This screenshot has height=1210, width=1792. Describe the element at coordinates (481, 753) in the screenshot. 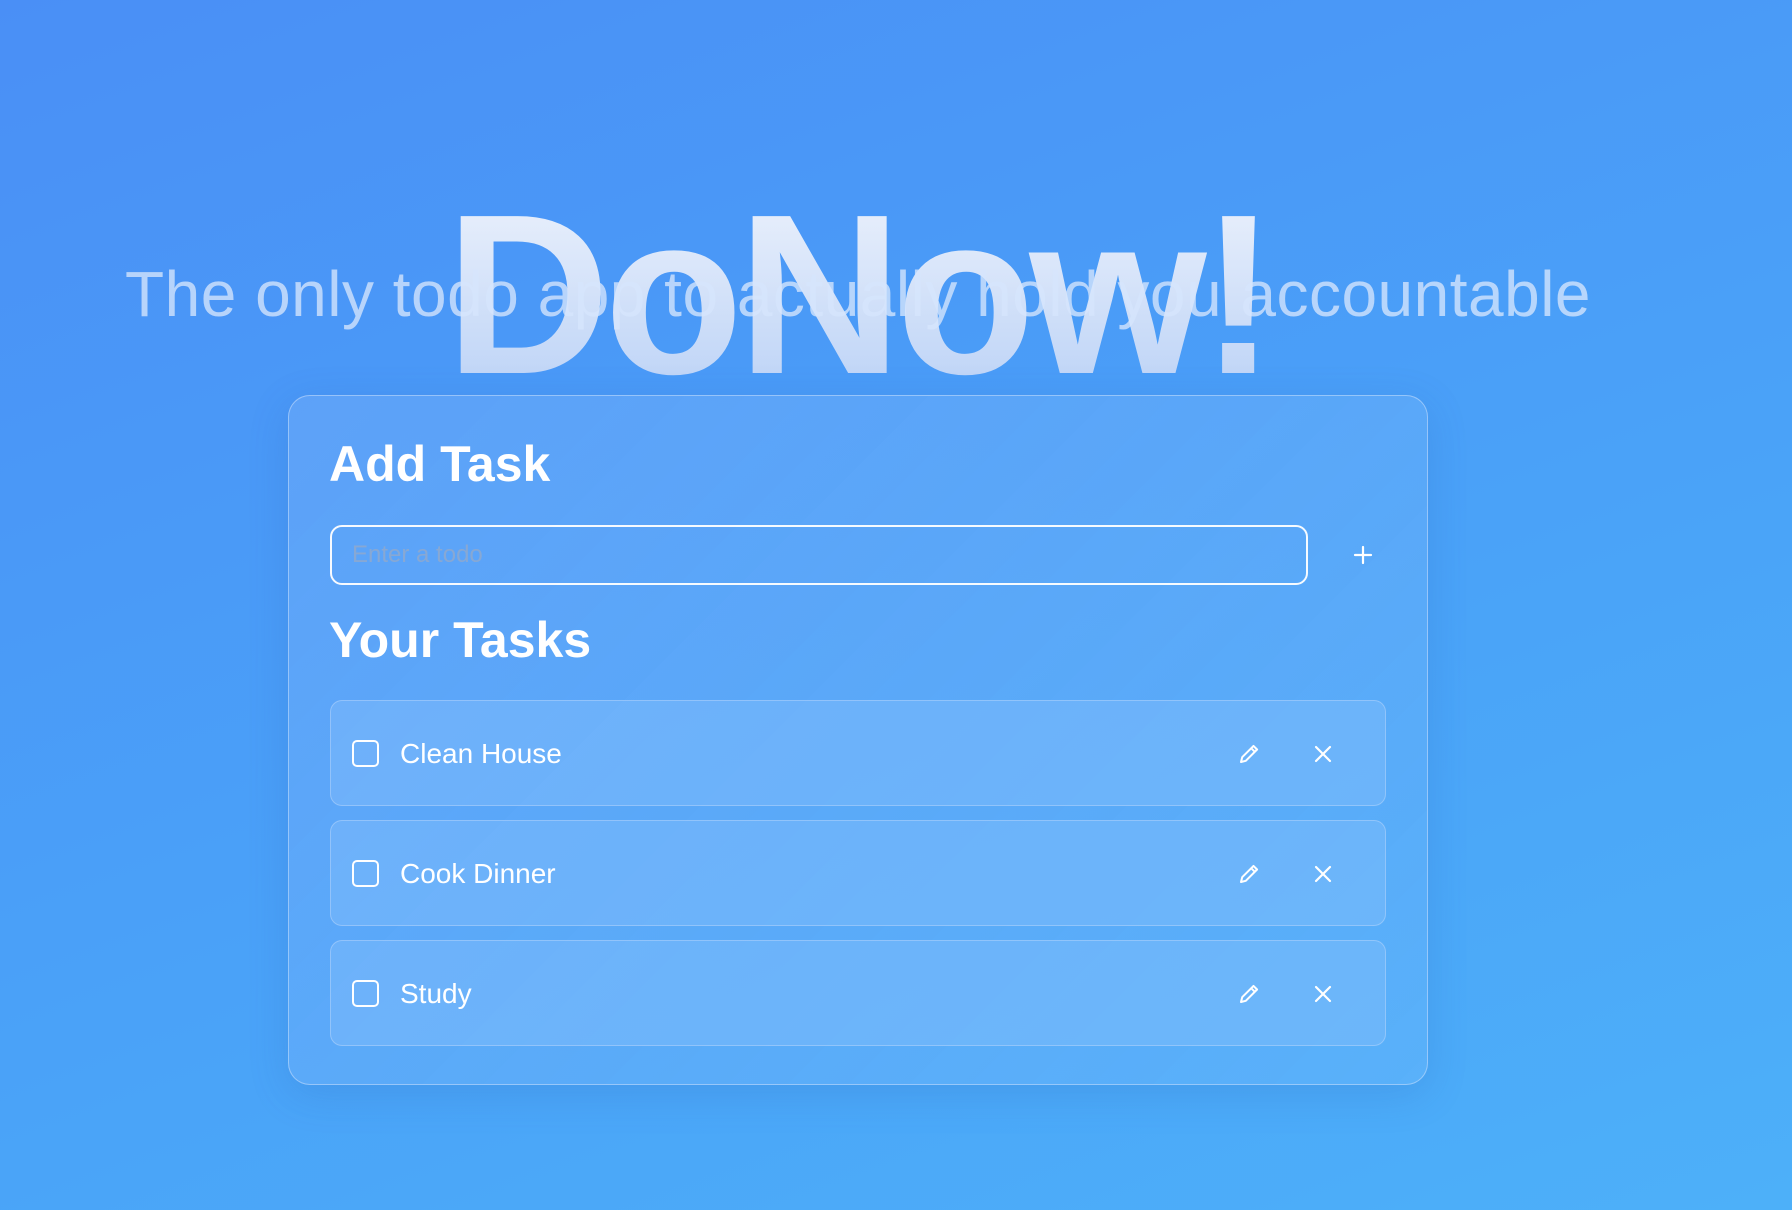

I see `task-label: Clean House` at that location.